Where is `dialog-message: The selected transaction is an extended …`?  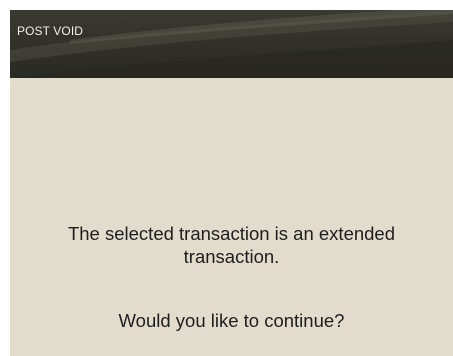 dialog-message: The selected transaction is an extended … is located at coordinates (231, 245).